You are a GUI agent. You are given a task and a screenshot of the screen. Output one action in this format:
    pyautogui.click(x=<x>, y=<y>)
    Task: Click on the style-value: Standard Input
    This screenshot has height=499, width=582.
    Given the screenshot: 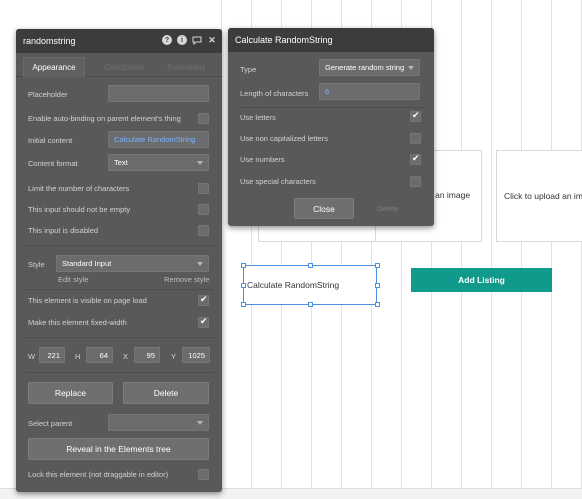 What is the action you would take?
    pyautogui.click(x=87, y=263)
    